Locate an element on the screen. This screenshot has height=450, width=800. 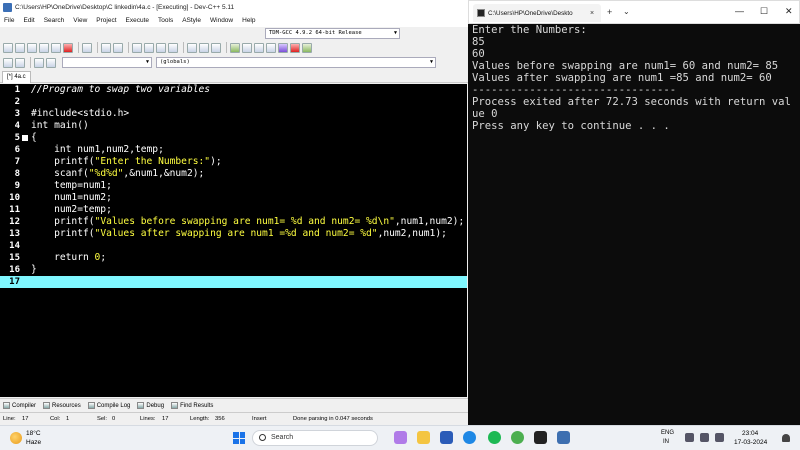
terminal-icon is located at coordinates (481, 13).